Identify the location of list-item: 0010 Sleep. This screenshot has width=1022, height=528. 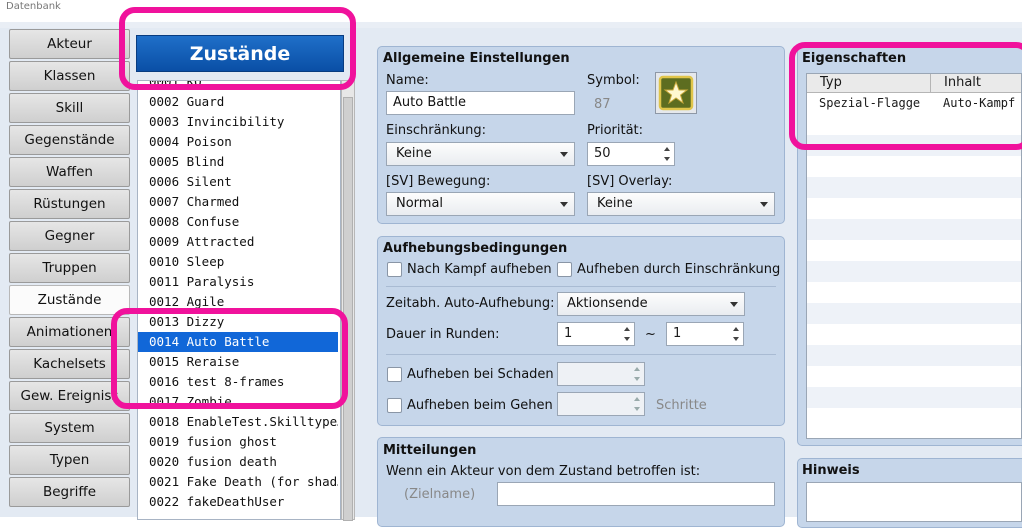
(238, 262).